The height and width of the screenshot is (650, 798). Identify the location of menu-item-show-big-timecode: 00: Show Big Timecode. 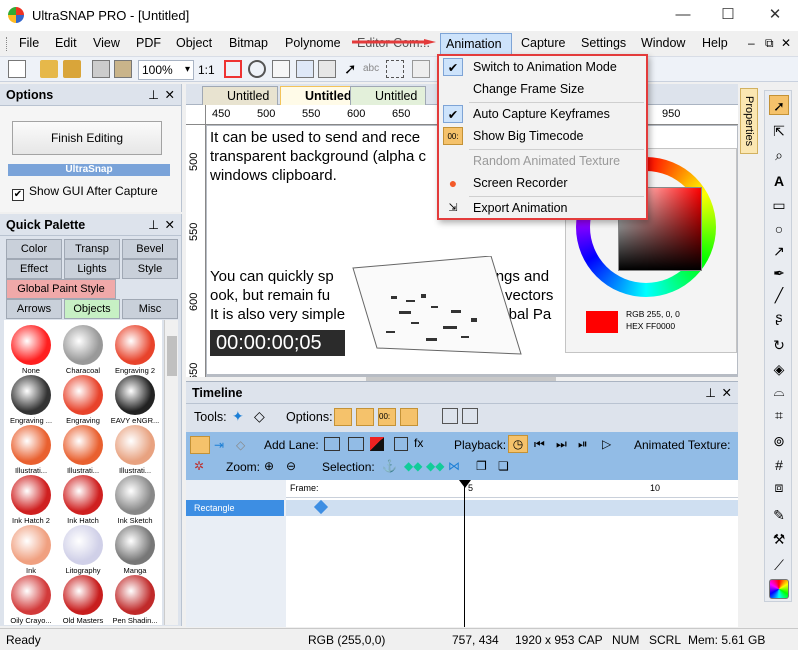
(542, 136).